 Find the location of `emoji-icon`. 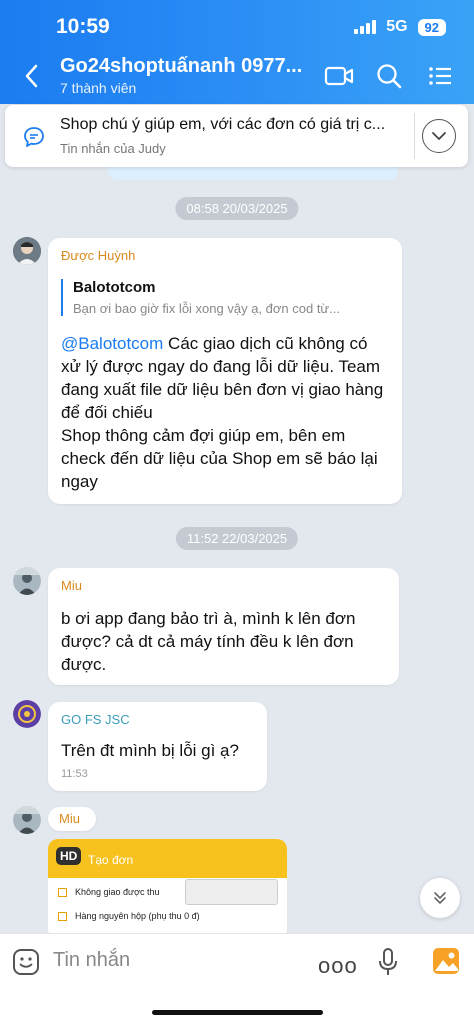

emoji-icon is located at coordinates (26, 962).